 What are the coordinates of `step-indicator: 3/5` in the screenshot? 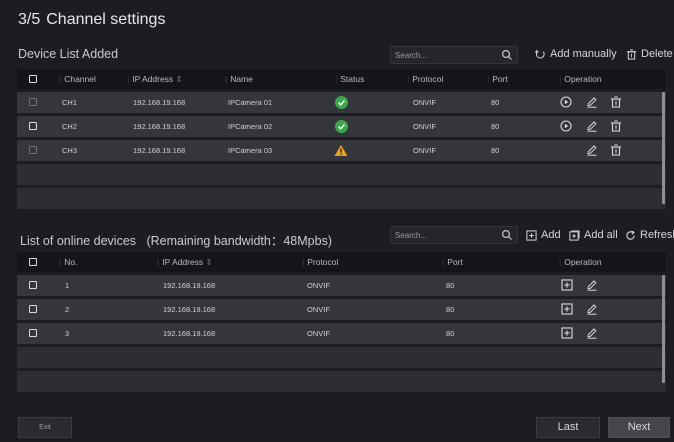 It's located at (29, 19).